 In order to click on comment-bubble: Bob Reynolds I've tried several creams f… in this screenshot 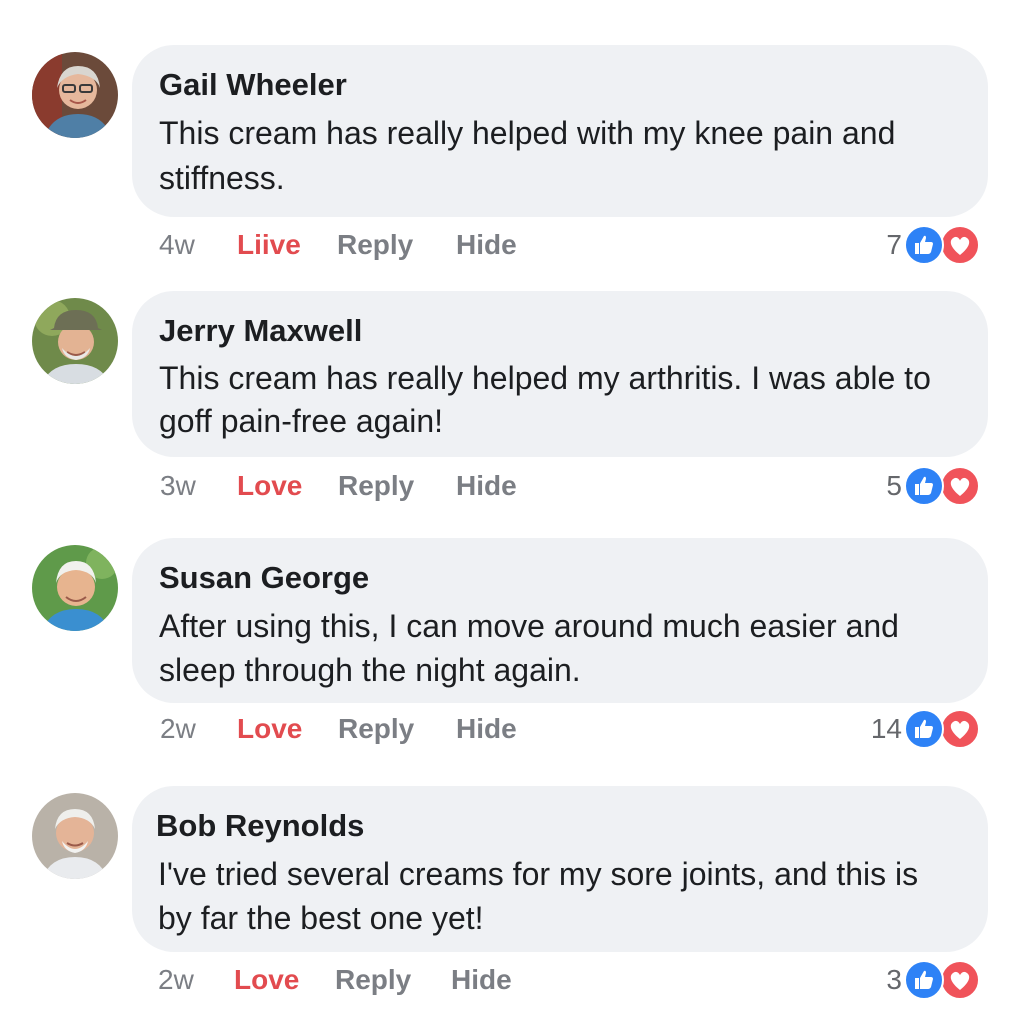, I will do `click(560, 869)`.